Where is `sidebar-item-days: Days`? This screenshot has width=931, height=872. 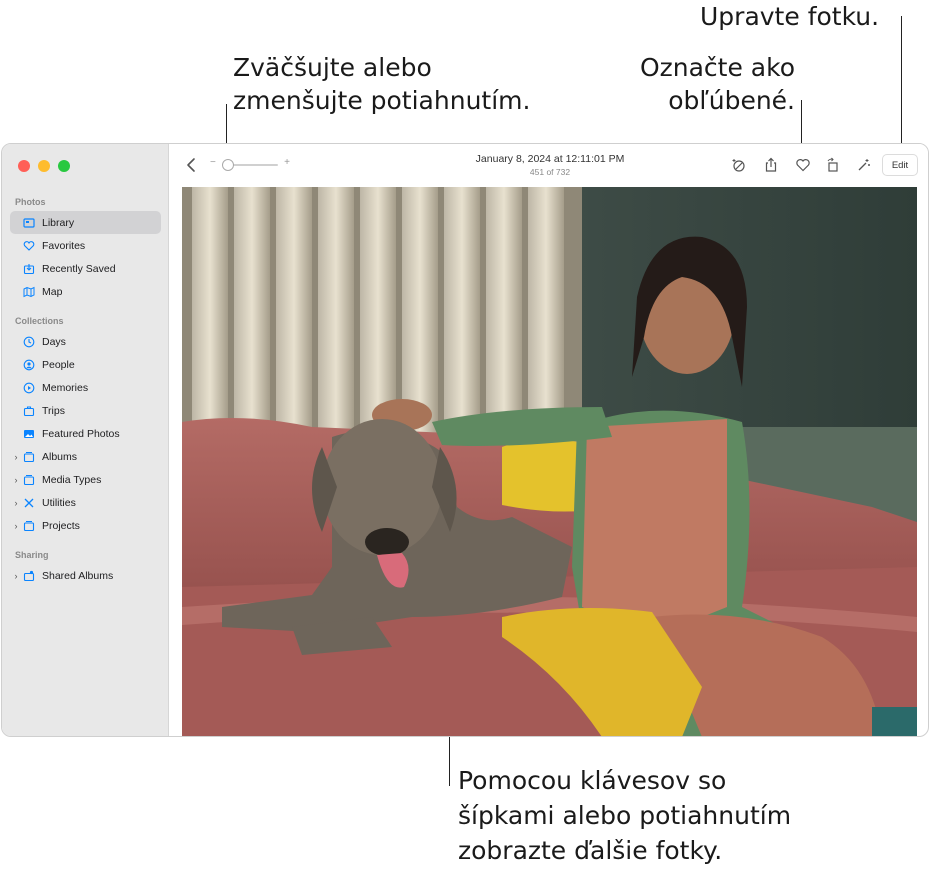 sidebar-item-days: Days is located at coordinates (85, 341).